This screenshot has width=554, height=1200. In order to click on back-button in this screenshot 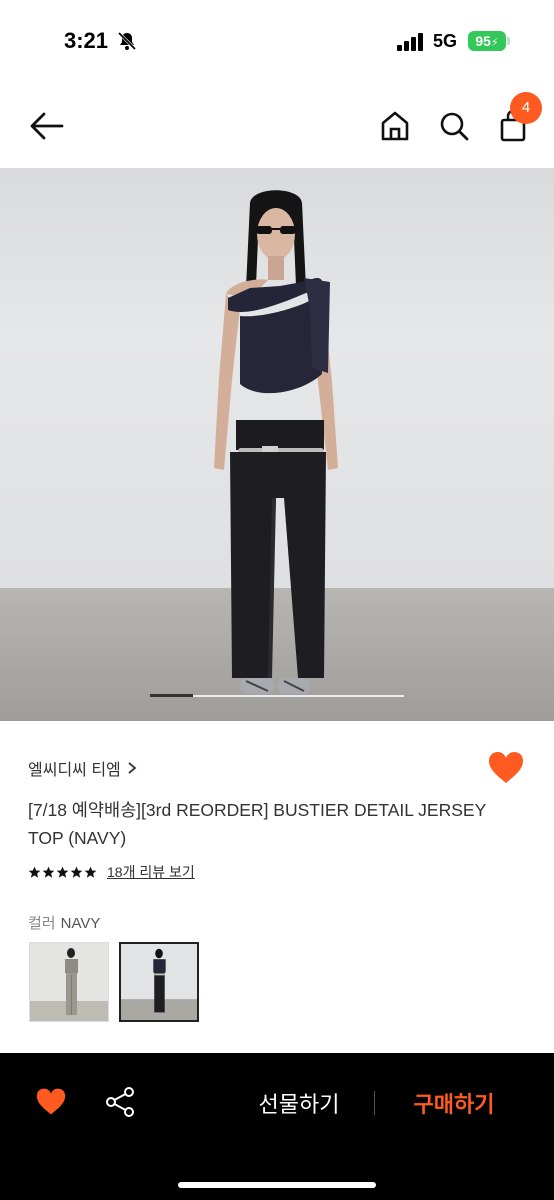, I will do `click(46, 126)`.